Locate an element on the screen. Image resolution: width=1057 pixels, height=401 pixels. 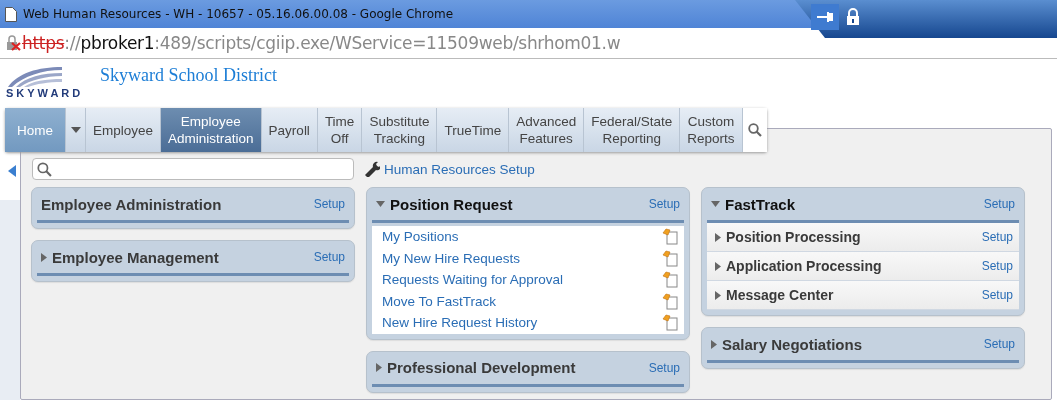
dropdown-button is located at coordinates (76, 130).